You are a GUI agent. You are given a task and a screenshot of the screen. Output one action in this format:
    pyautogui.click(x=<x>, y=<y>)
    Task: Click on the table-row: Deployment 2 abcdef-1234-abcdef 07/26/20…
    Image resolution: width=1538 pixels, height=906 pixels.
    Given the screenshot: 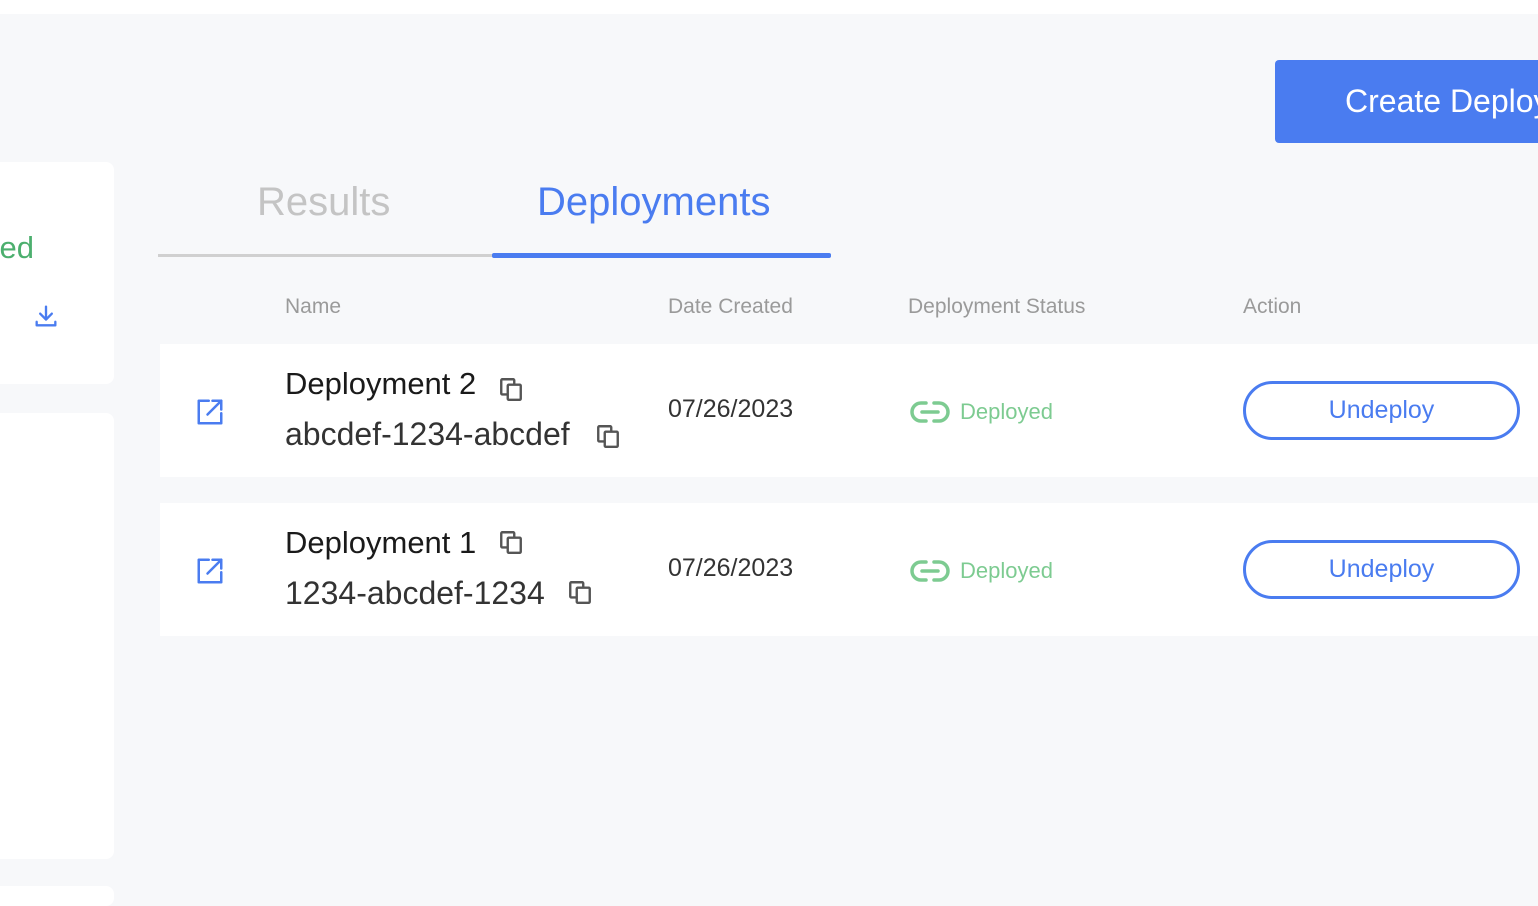 What is the action you would take?
    pyautogui.click(x=849, y=410)
    